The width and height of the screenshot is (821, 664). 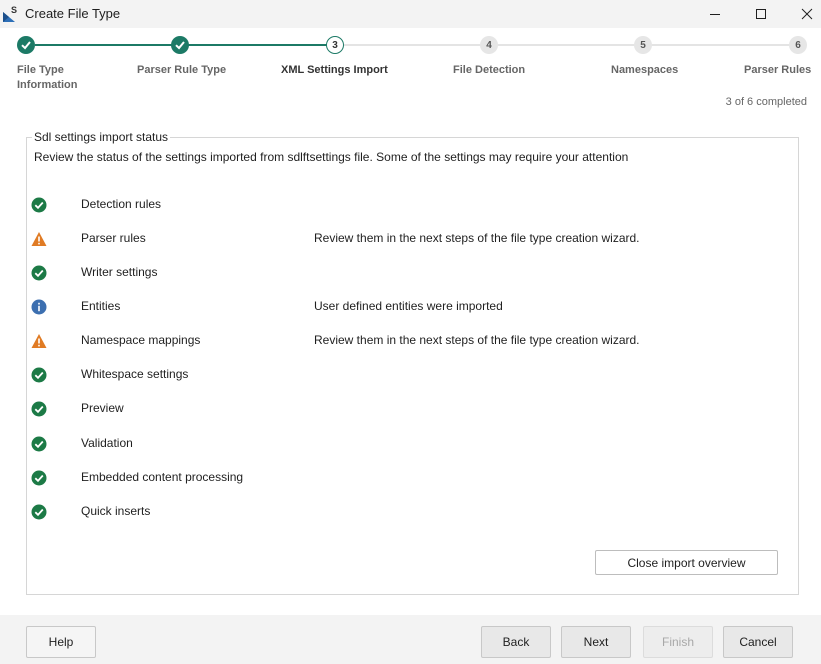 I want to click on window-title: Create File Type, so click(x=73, y=13).